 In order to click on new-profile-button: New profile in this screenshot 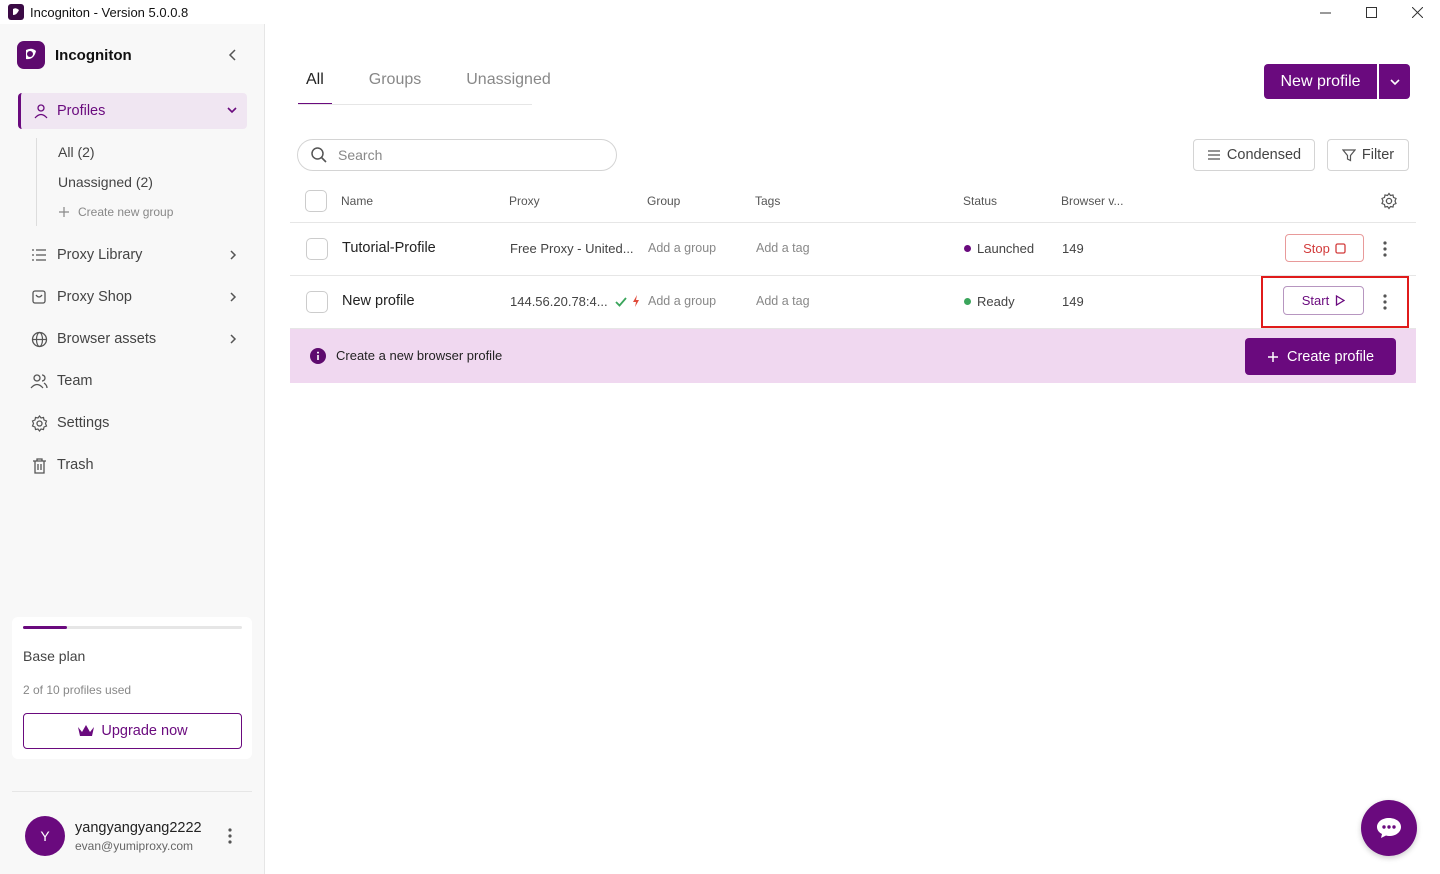, I will do `click(1320, 81)`.